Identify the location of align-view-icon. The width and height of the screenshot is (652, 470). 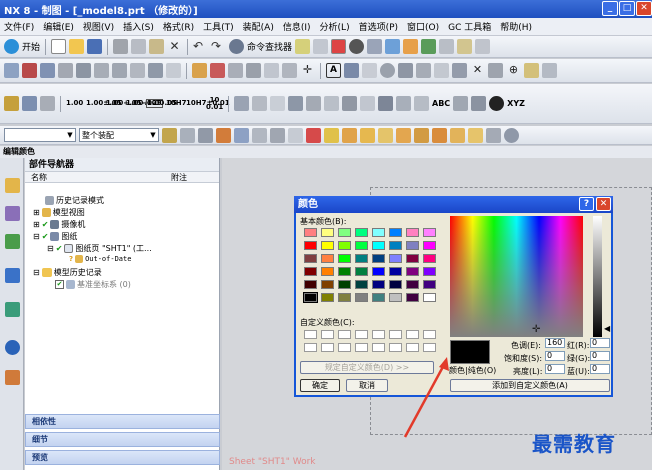
(253, 70).